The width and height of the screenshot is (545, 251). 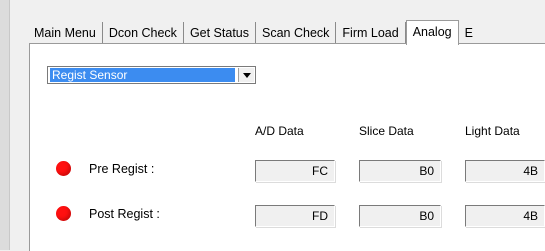 What do you see at coordinates (63, 168) in the screenshot?
I see `pre-regist-indicator-icon` at bounding box center [63, 168].